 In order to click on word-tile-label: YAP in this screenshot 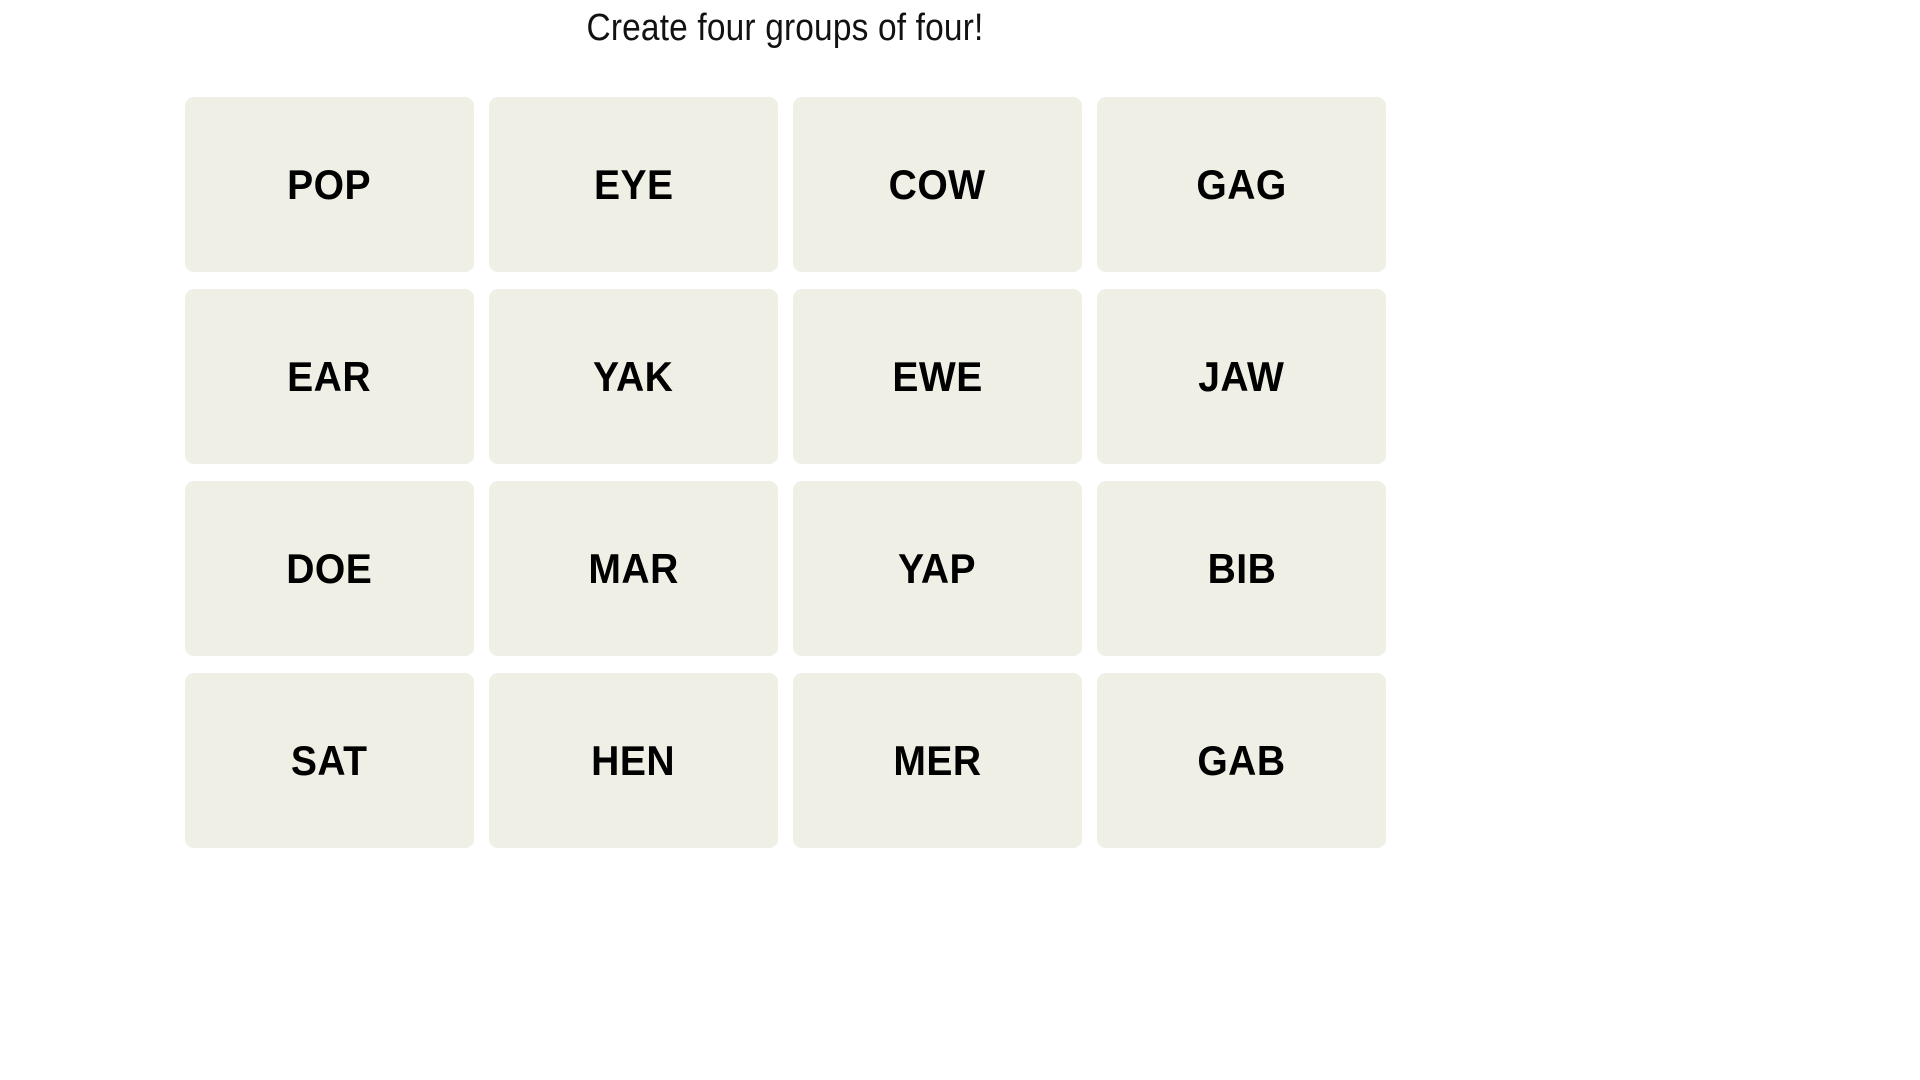, I will do `click(937, 568)`.